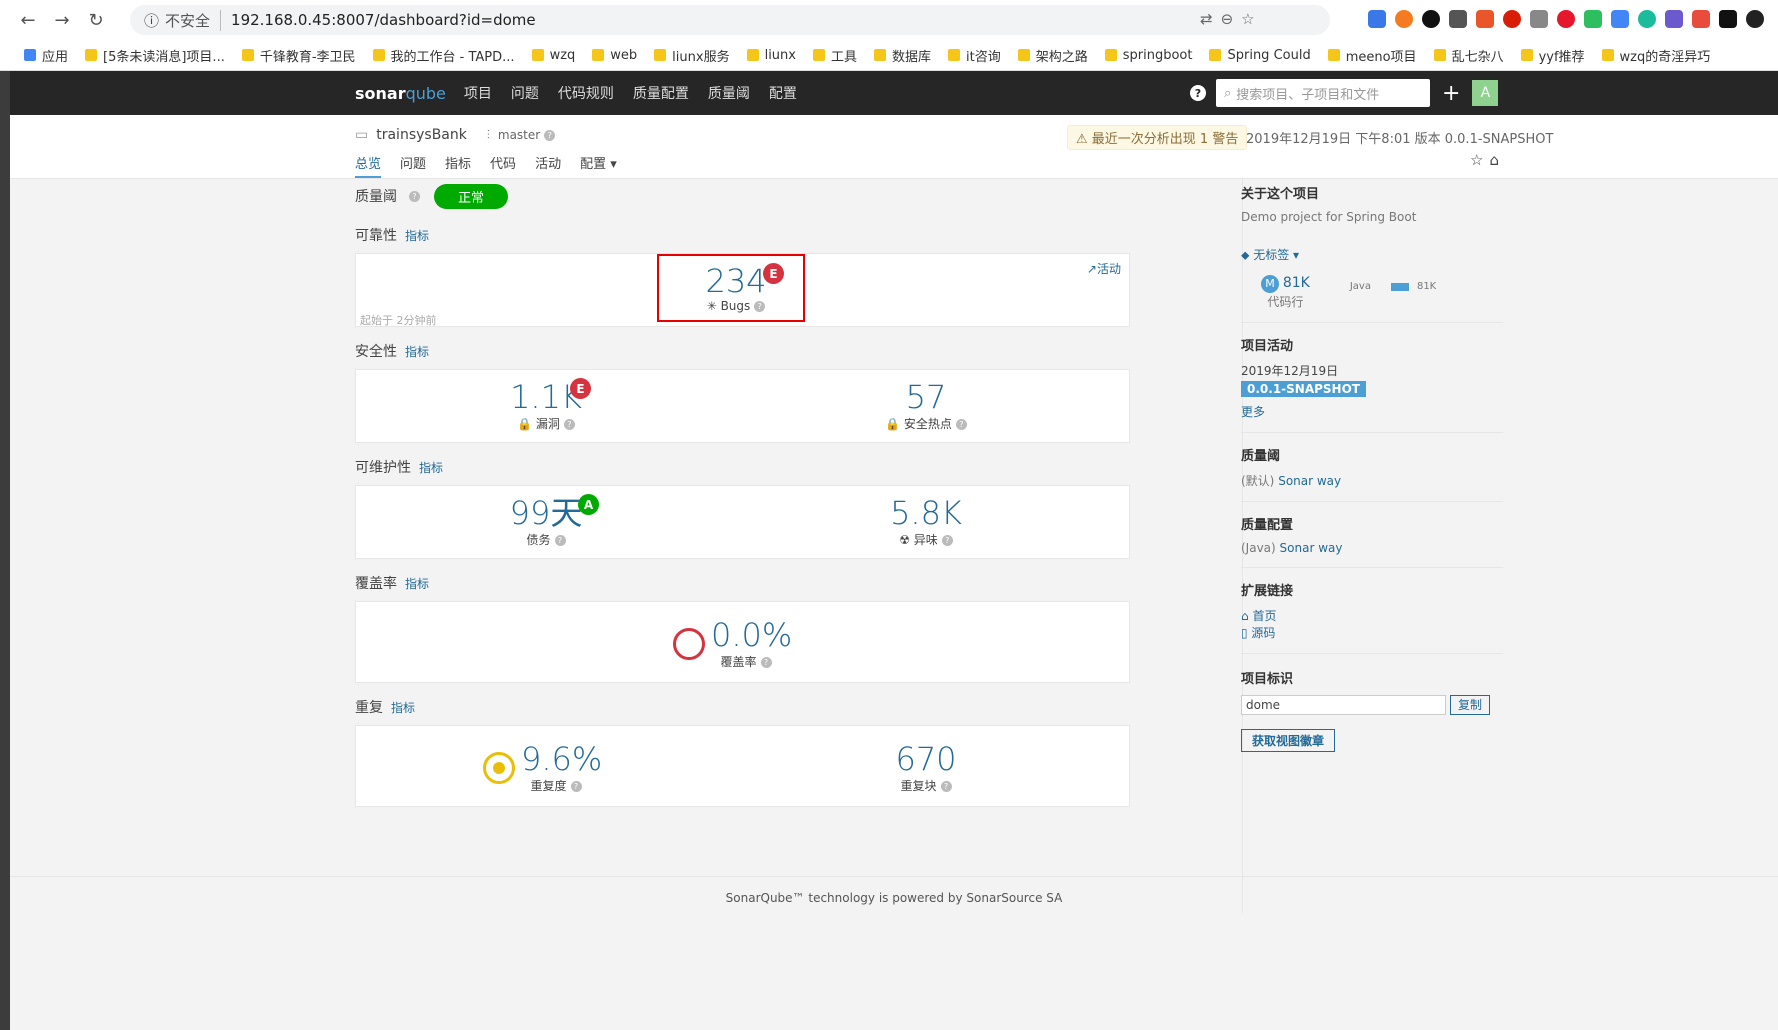 The image size is (1778, 1030). What do you see at coordinates (28, 20) in the screenshot?
I see `back-icon: ←` at bounding box center [28, 20].